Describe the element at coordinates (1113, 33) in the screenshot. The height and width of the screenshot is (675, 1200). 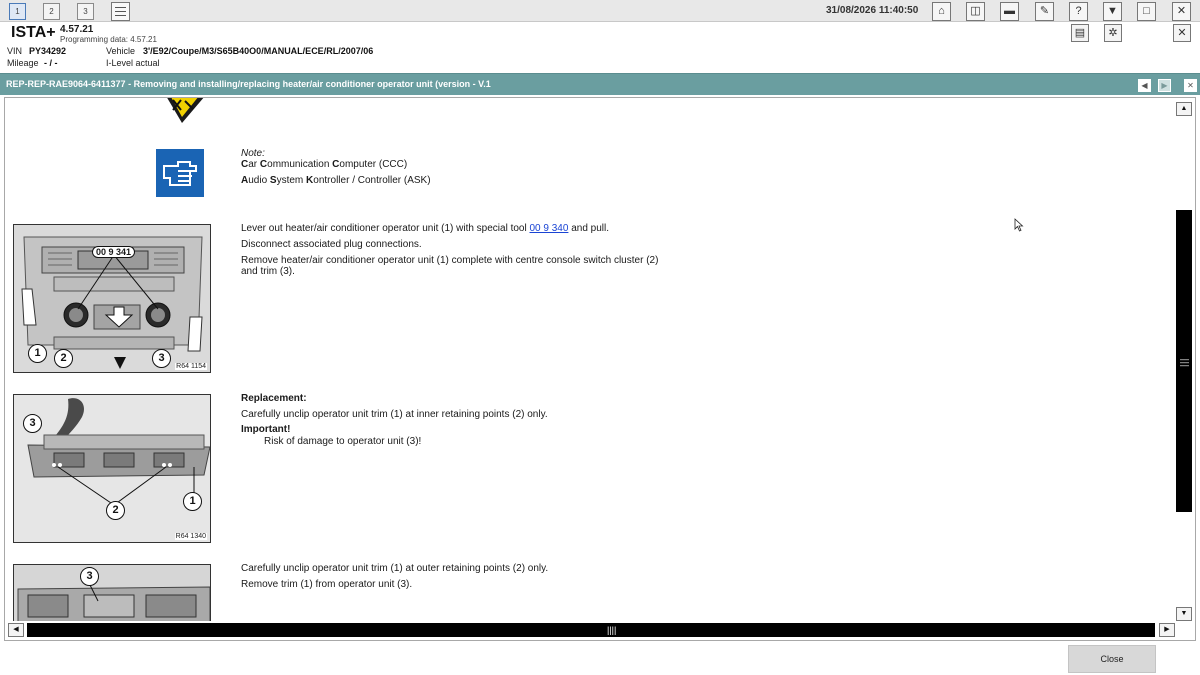
I see `gear-icon: ✲` at that location.